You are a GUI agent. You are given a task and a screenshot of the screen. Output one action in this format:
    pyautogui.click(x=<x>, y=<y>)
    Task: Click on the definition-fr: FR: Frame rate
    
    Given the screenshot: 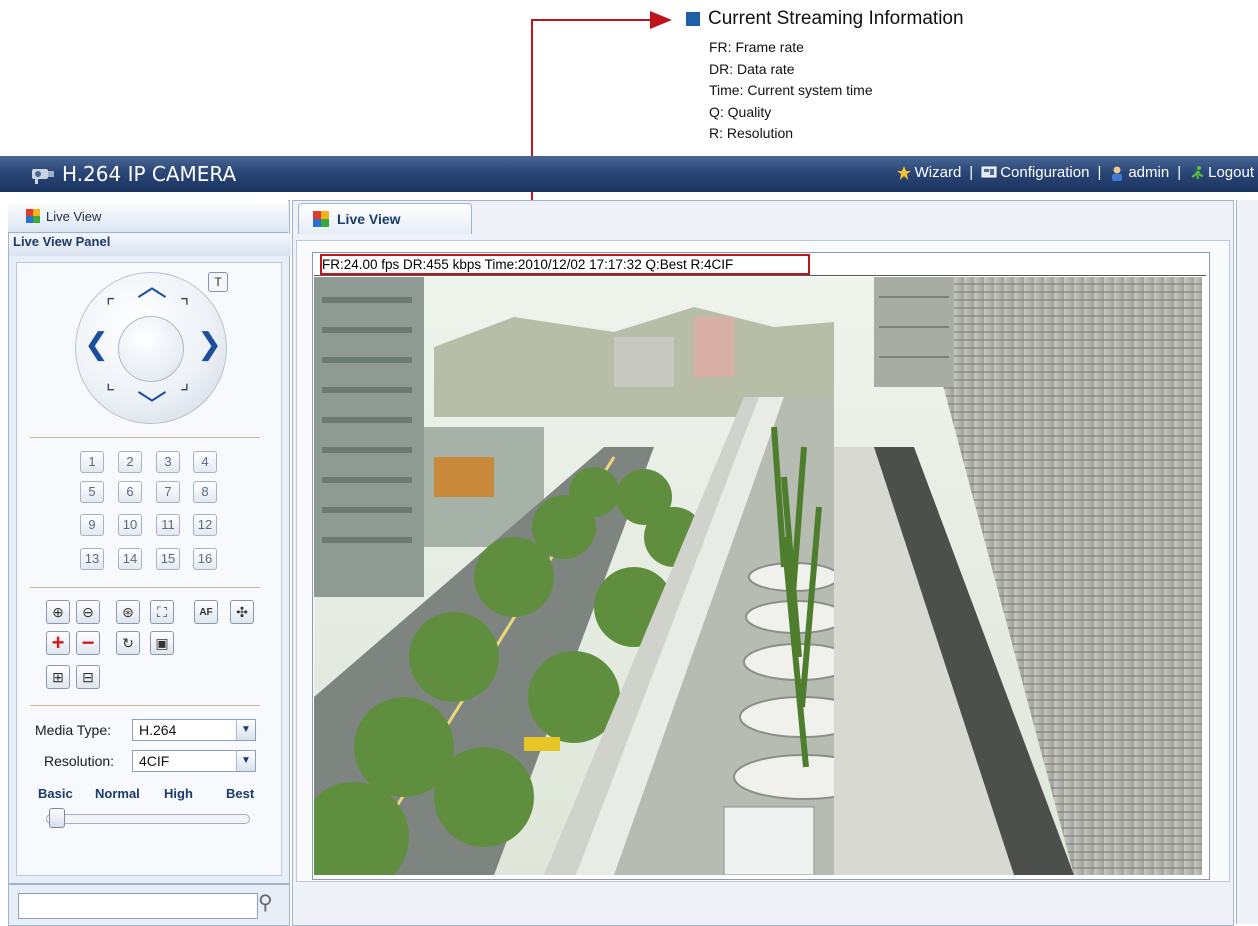 What is the action you would take?
    pyautogui.click(x=756, y=47)
    